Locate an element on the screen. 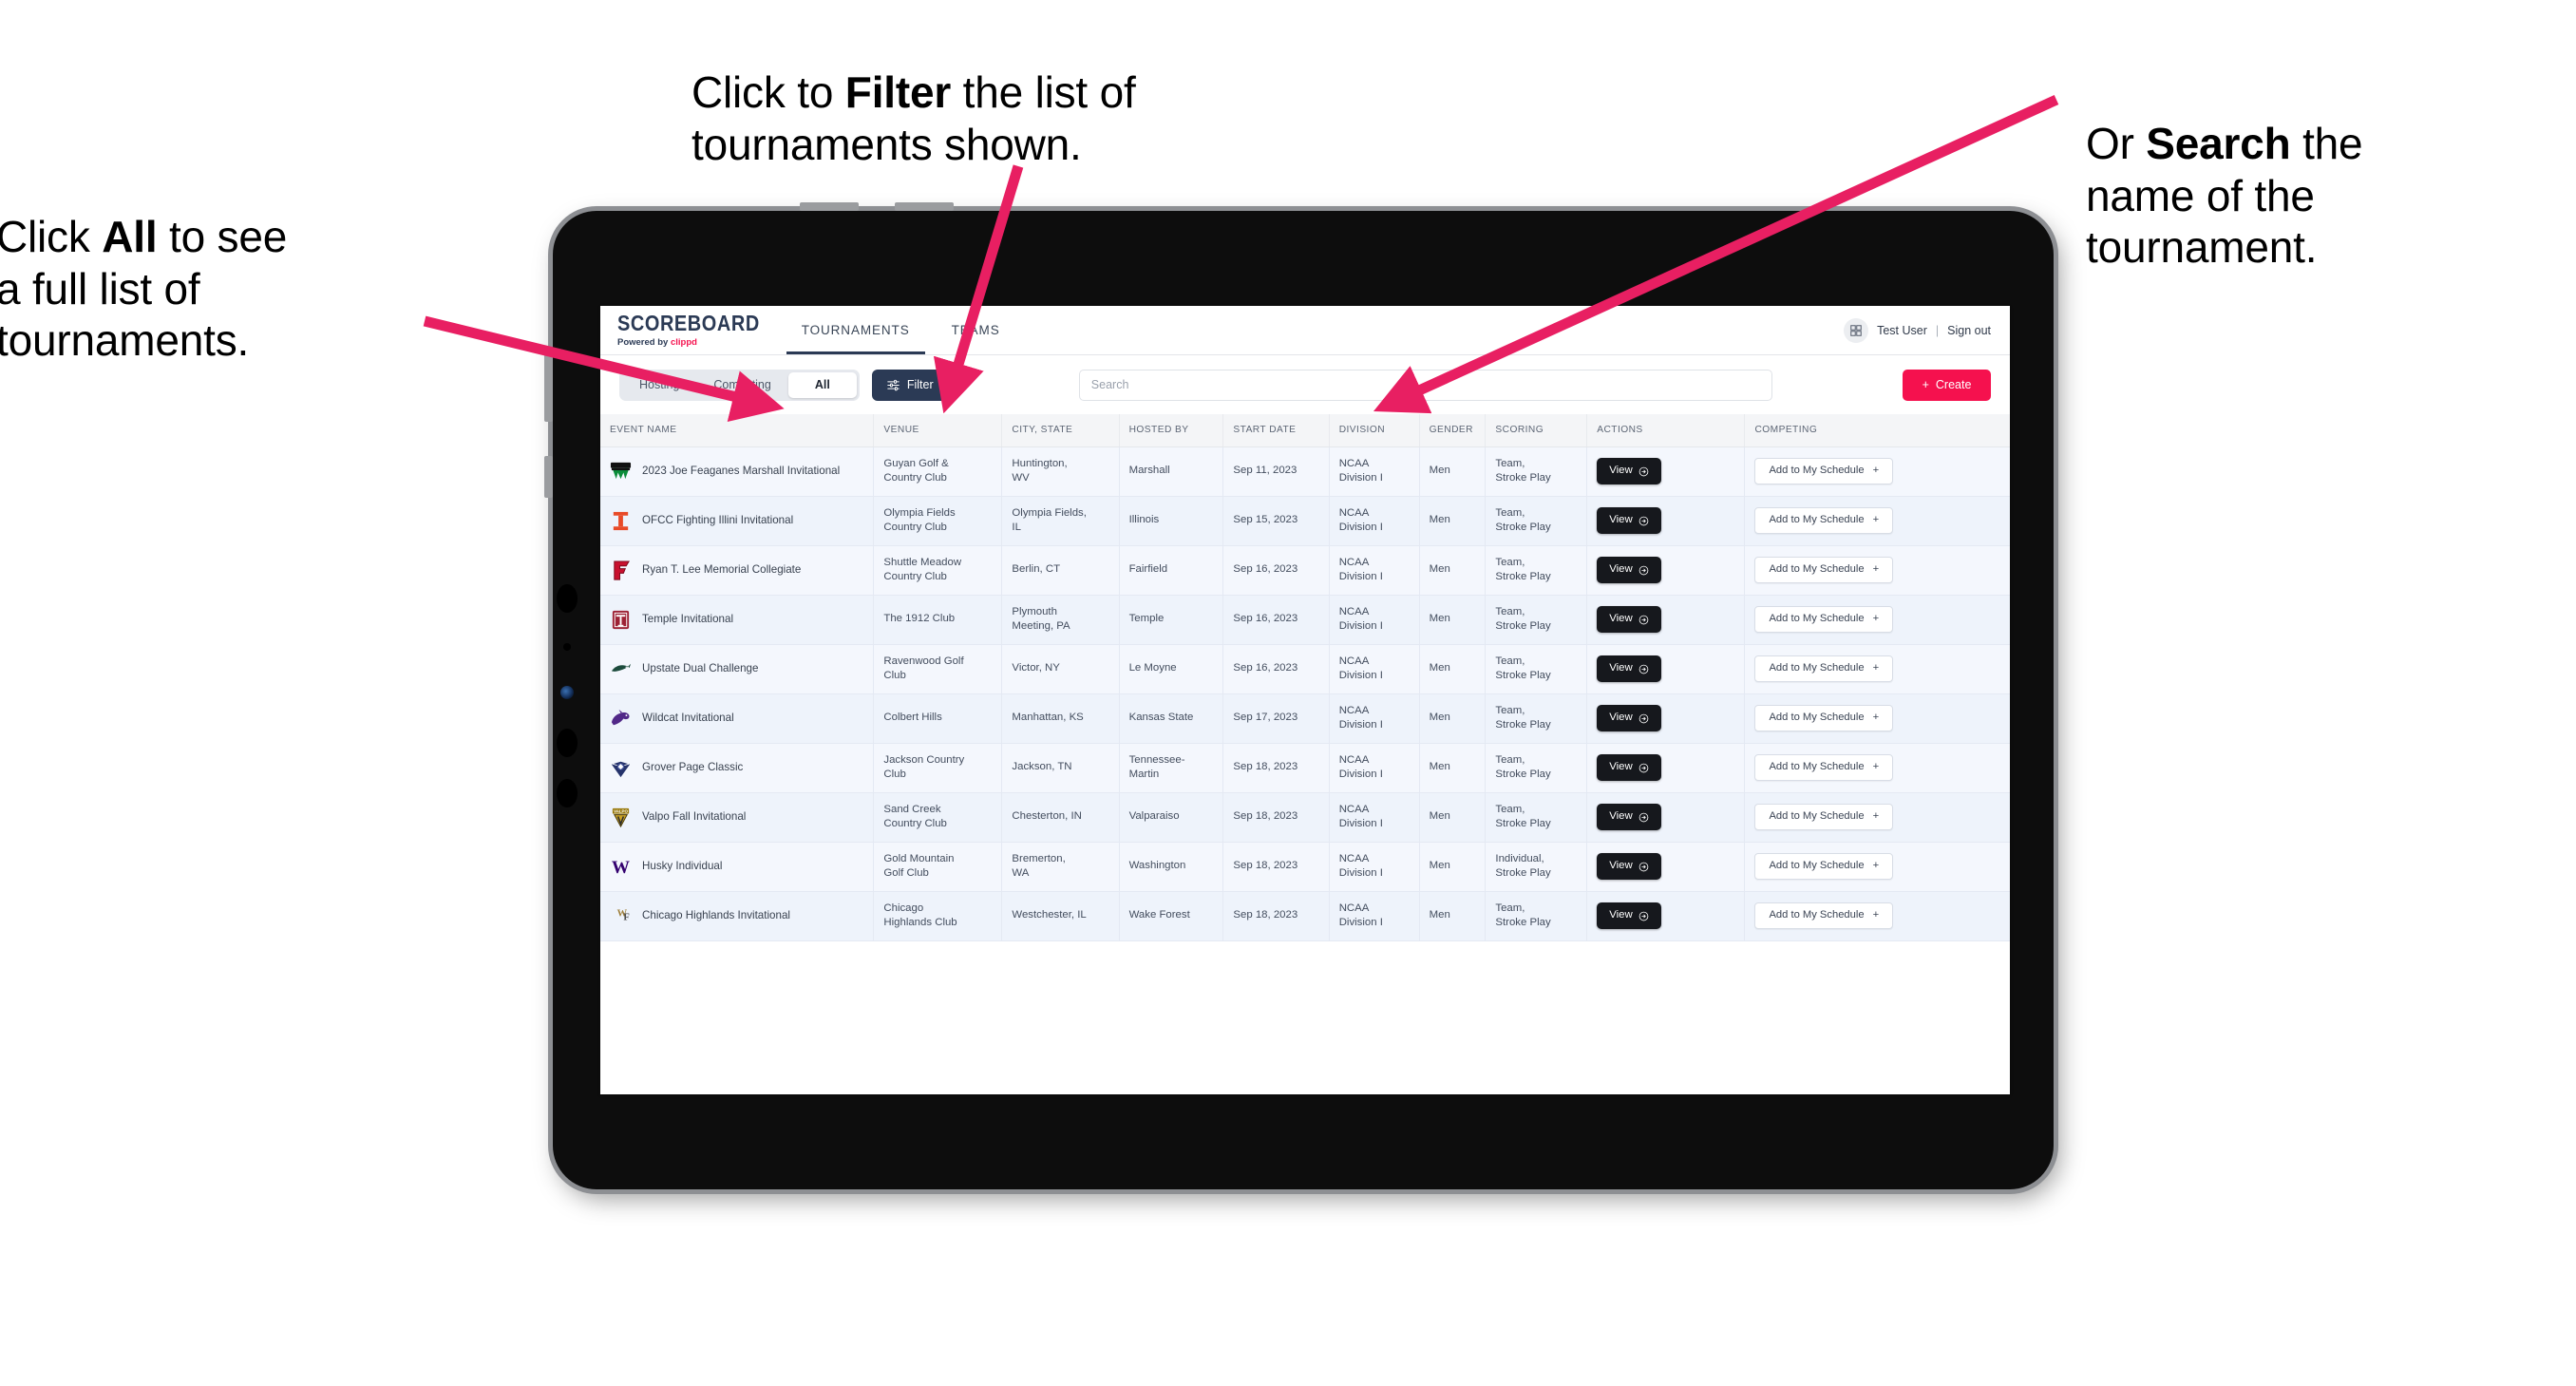 This screenshot has width=2576, height=1386. grid-avatar-icon is located at coordinates (1856, 330).